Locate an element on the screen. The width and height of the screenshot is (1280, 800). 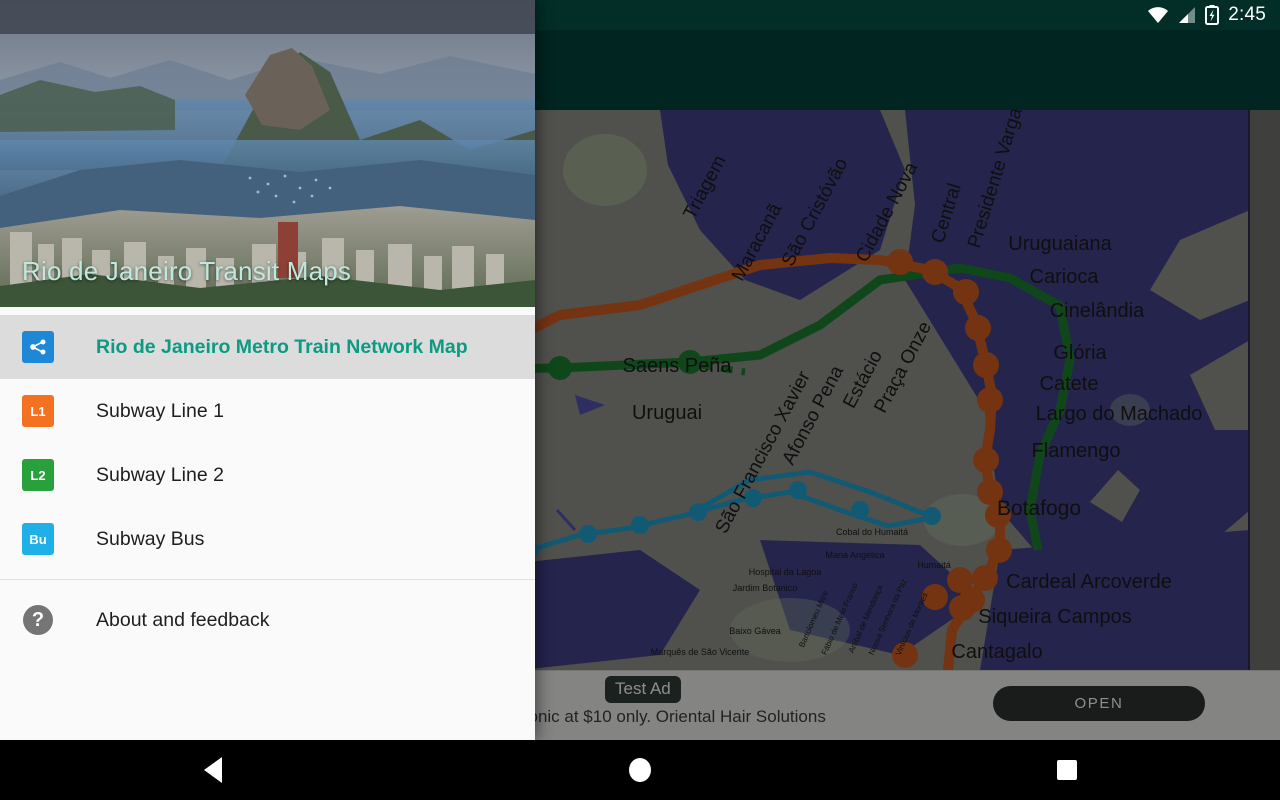
sidebar-item-about-feedback: ? About and feedback is located at coordinates (267, 620).